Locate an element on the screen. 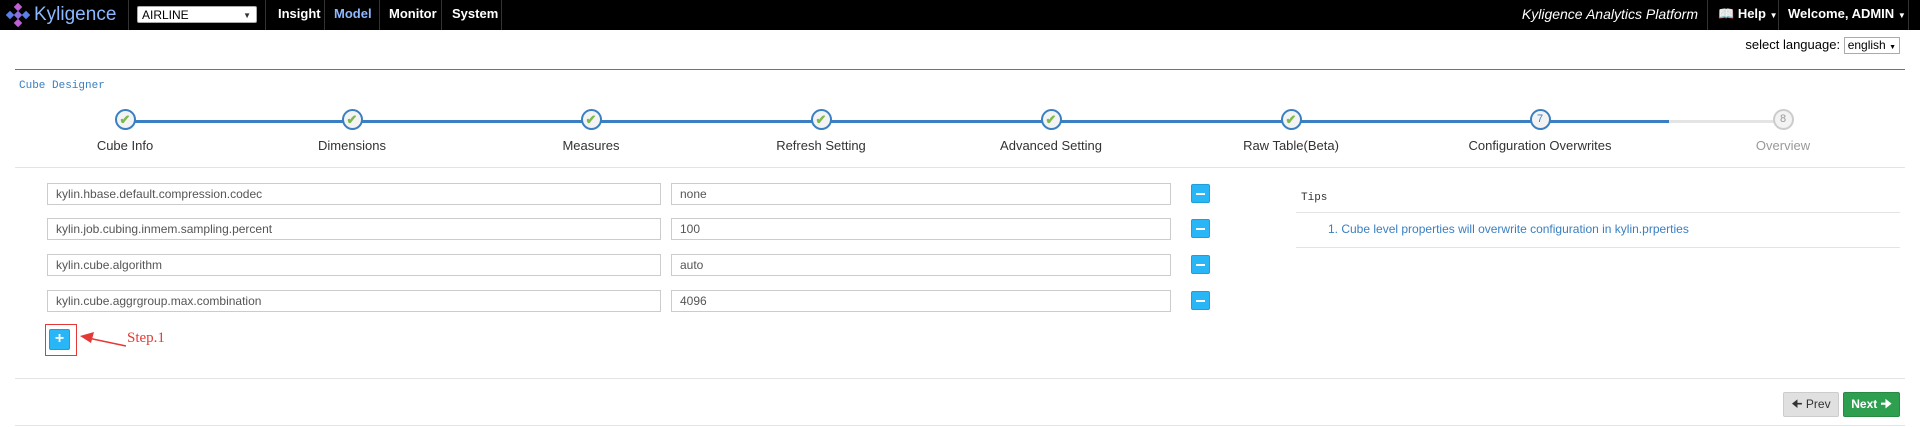  prev-button: 🠈 Prev is located at coordinates (1811, 404).